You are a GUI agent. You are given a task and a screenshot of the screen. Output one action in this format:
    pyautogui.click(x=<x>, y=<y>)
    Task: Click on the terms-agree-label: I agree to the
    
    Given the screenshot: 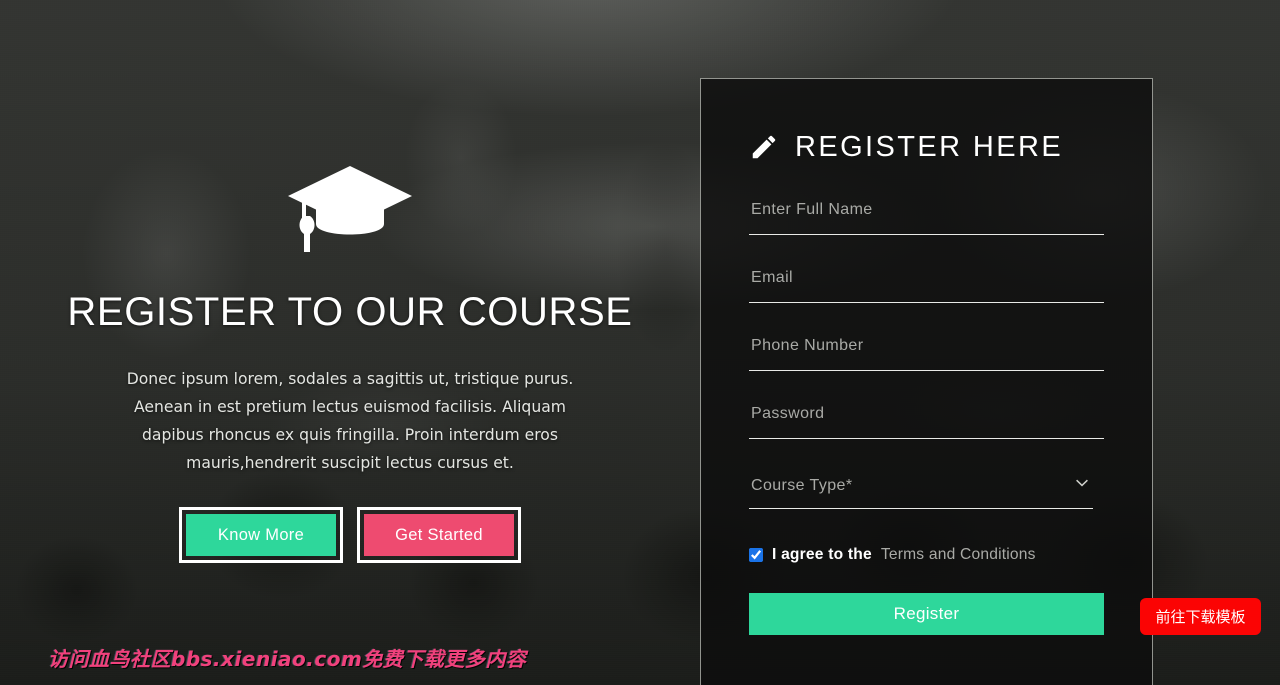 What is the action you would take?
    pyautogui.click(x=822, y=554)
    